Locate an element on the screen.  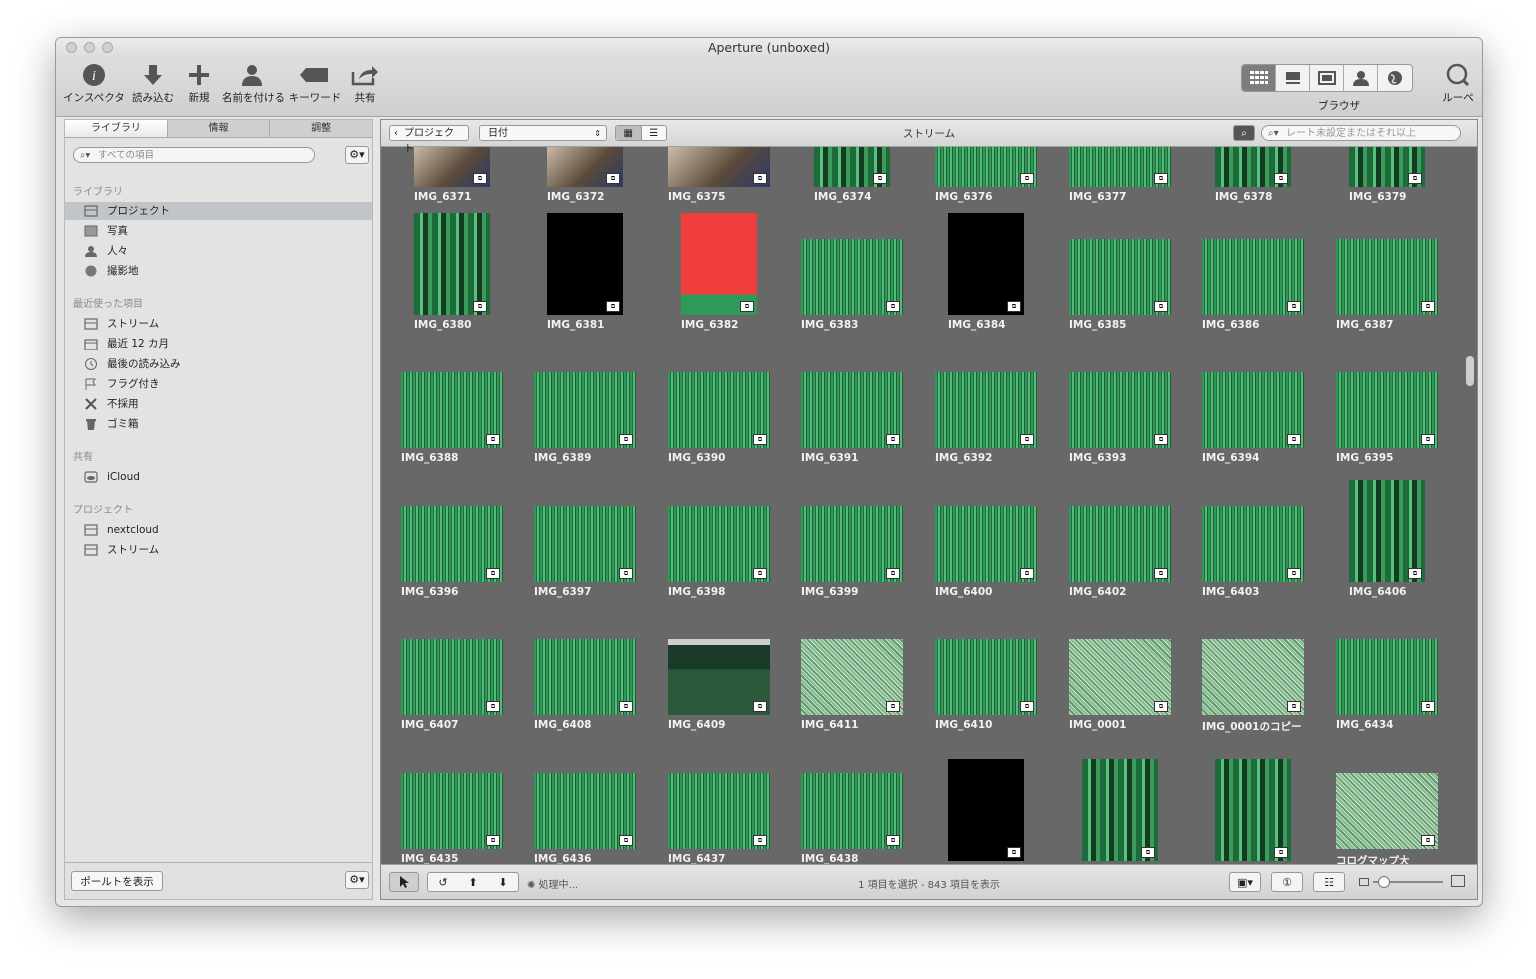
close-window-button is located at coordinates (71, 47).